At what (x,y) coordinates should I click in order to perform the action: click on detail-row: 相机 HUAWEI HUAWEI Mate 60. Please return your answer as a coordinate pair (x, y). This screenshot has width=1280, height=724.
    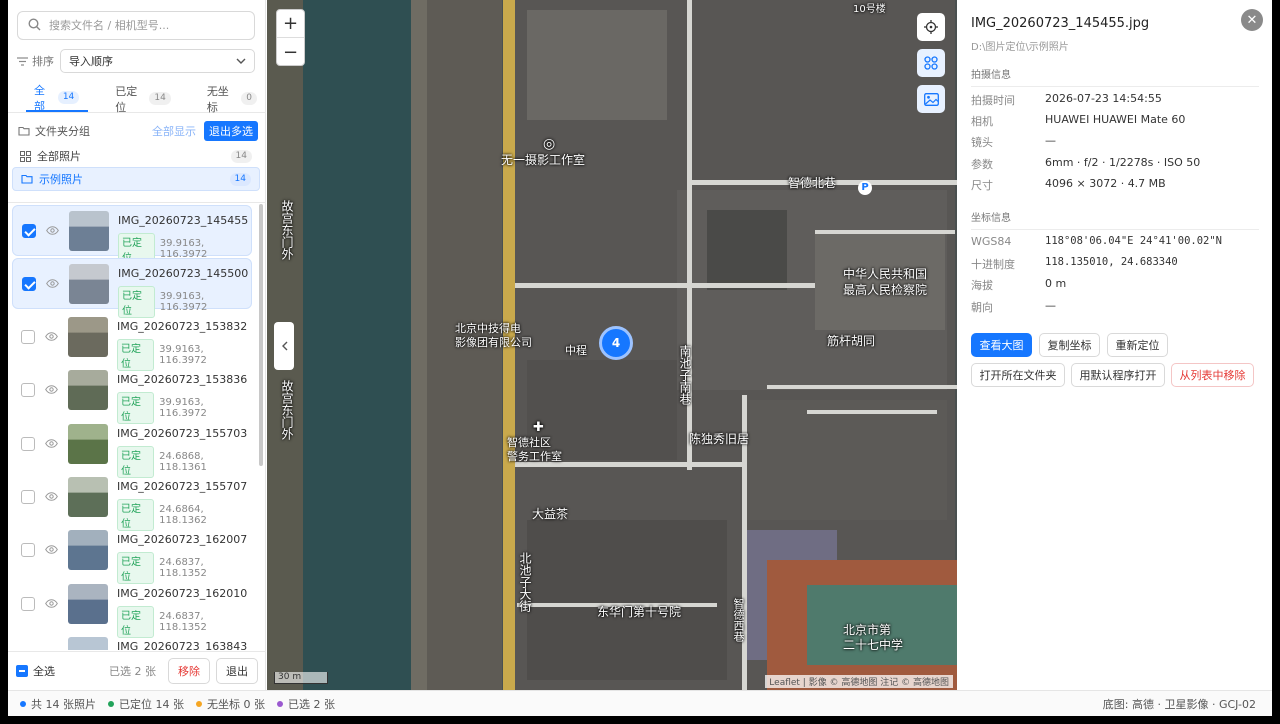
    Looking at the image, I should click on (1115, 121).